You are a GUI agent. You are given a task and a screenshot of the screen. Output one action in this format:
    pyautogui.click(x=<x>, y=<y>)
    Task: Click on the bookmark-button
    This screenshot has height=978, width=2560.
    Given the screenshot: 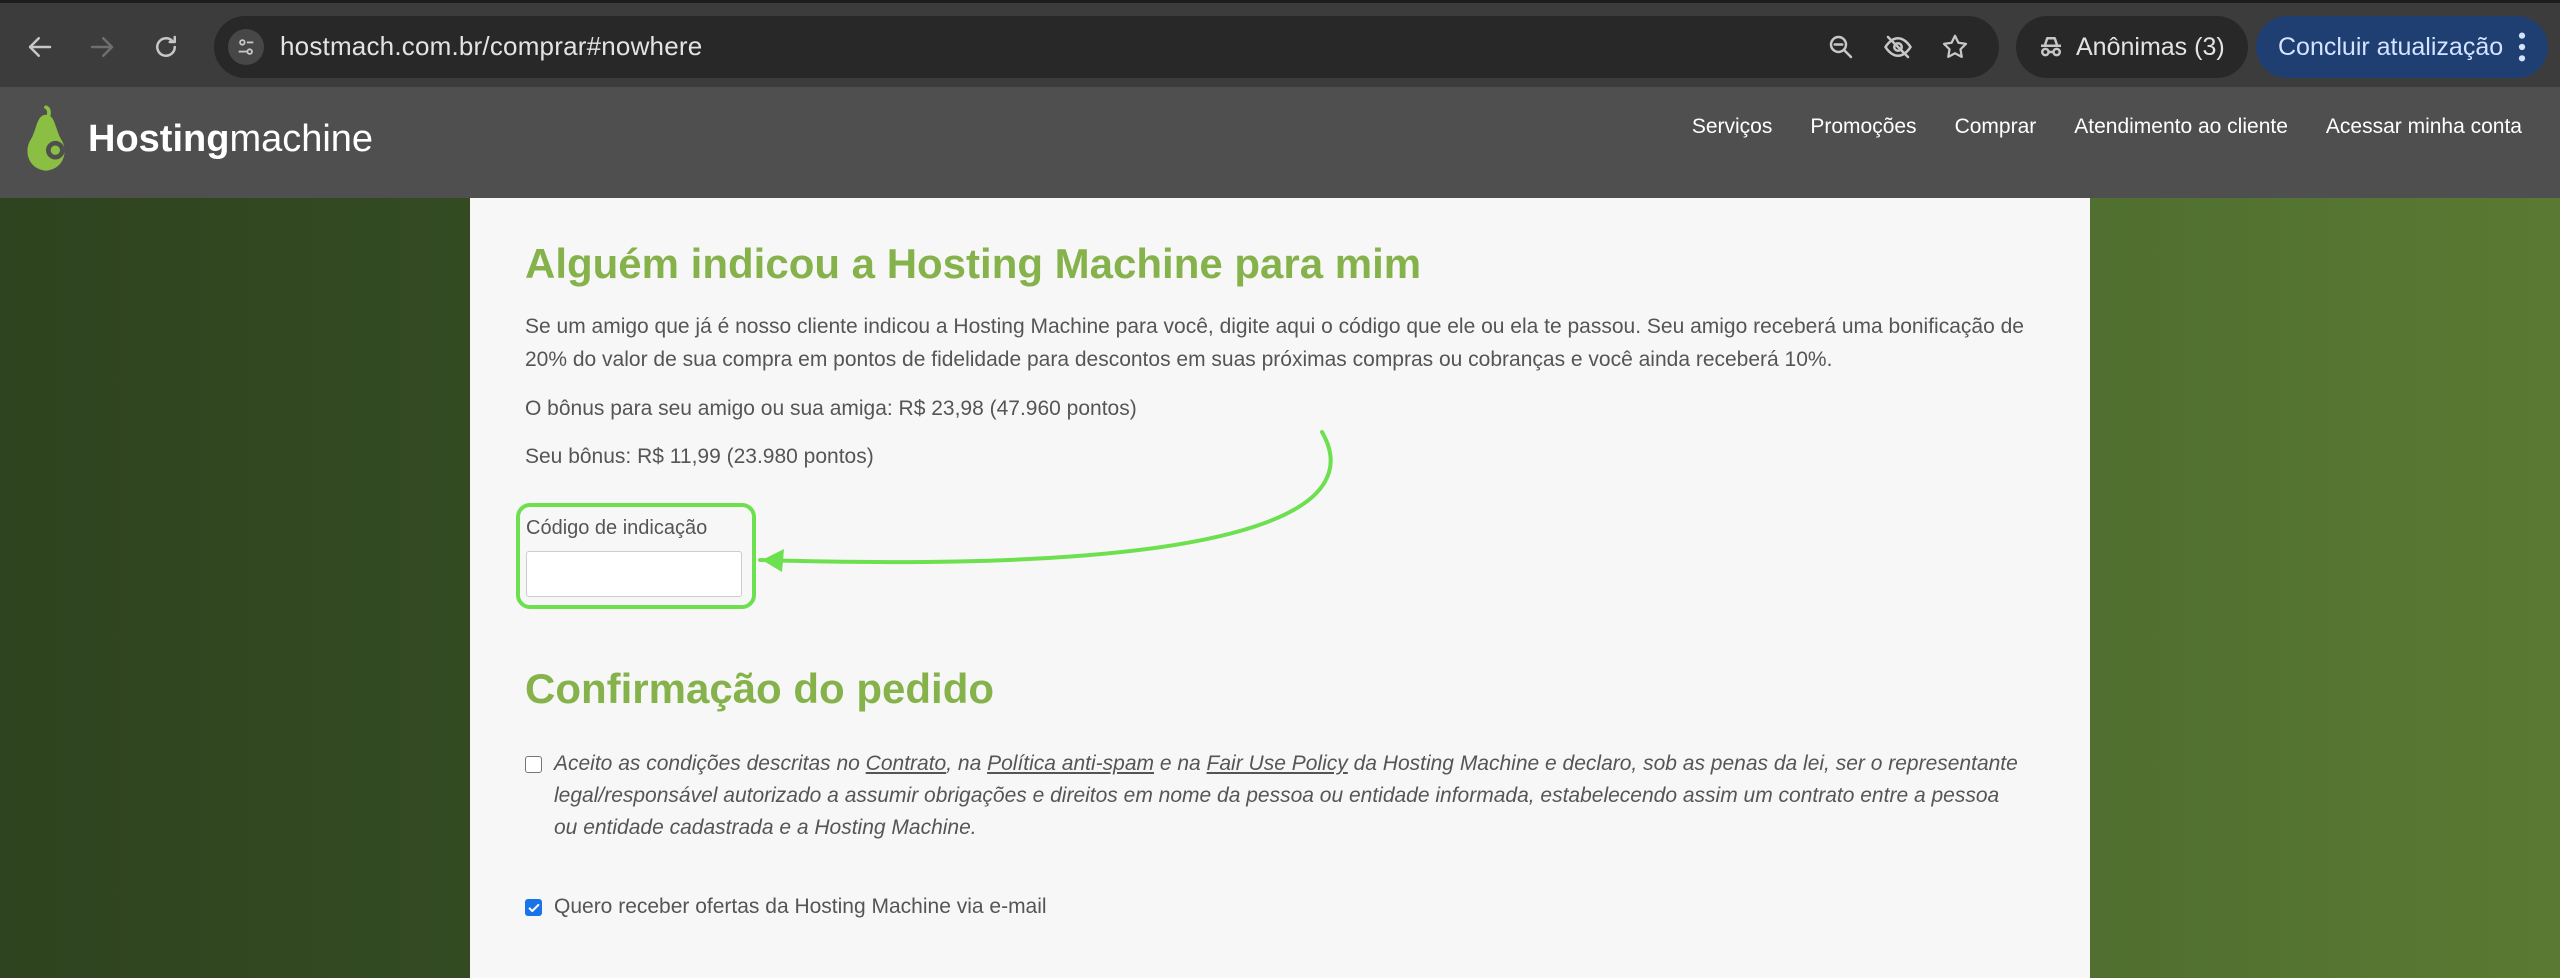 What is the action you would take?
    pyautogui.click(x=1955, y=47)
    